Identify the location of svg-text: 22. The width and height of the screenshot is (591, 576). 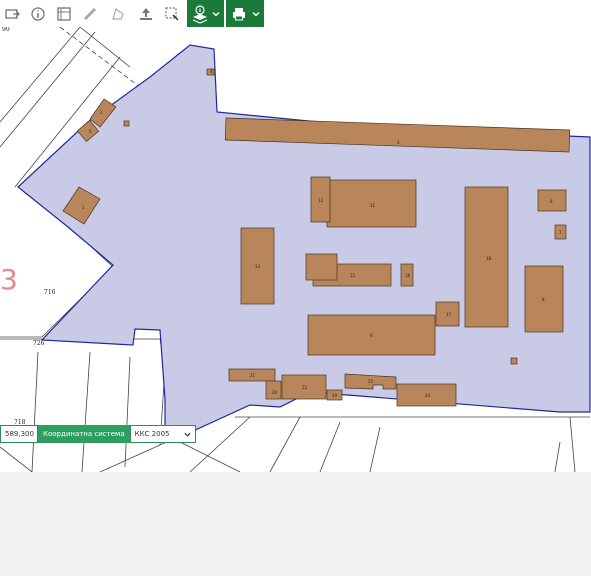
(305, 387).